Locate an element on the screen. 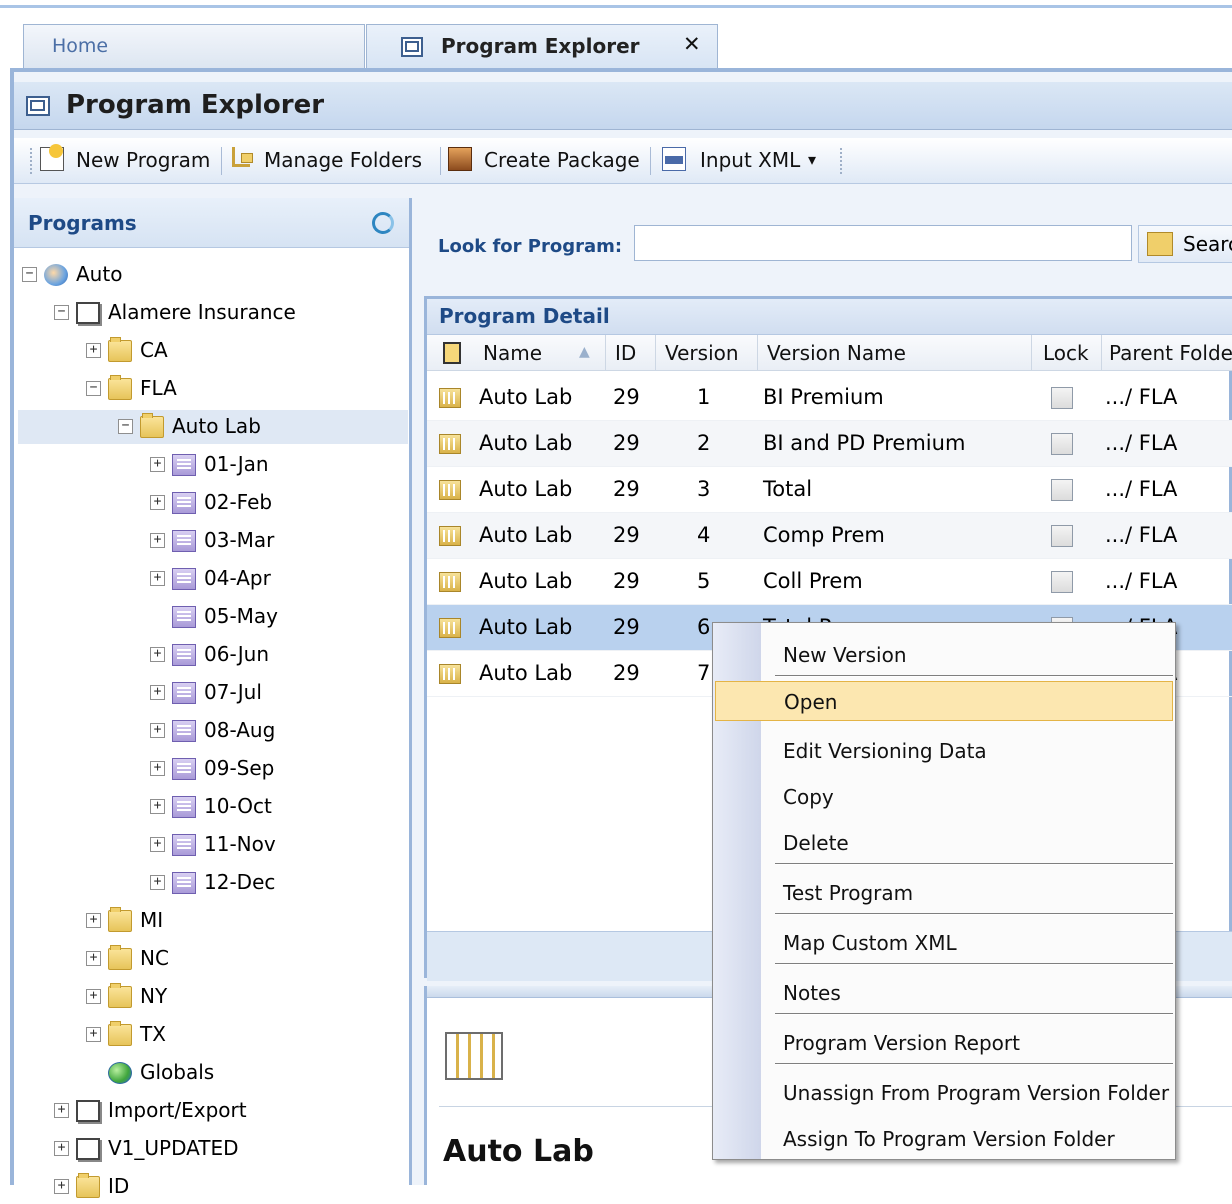 Image resolution: width=1232 pixels, height=1204 pixels. column-header-id: ID is located at coordinates (625, 353).